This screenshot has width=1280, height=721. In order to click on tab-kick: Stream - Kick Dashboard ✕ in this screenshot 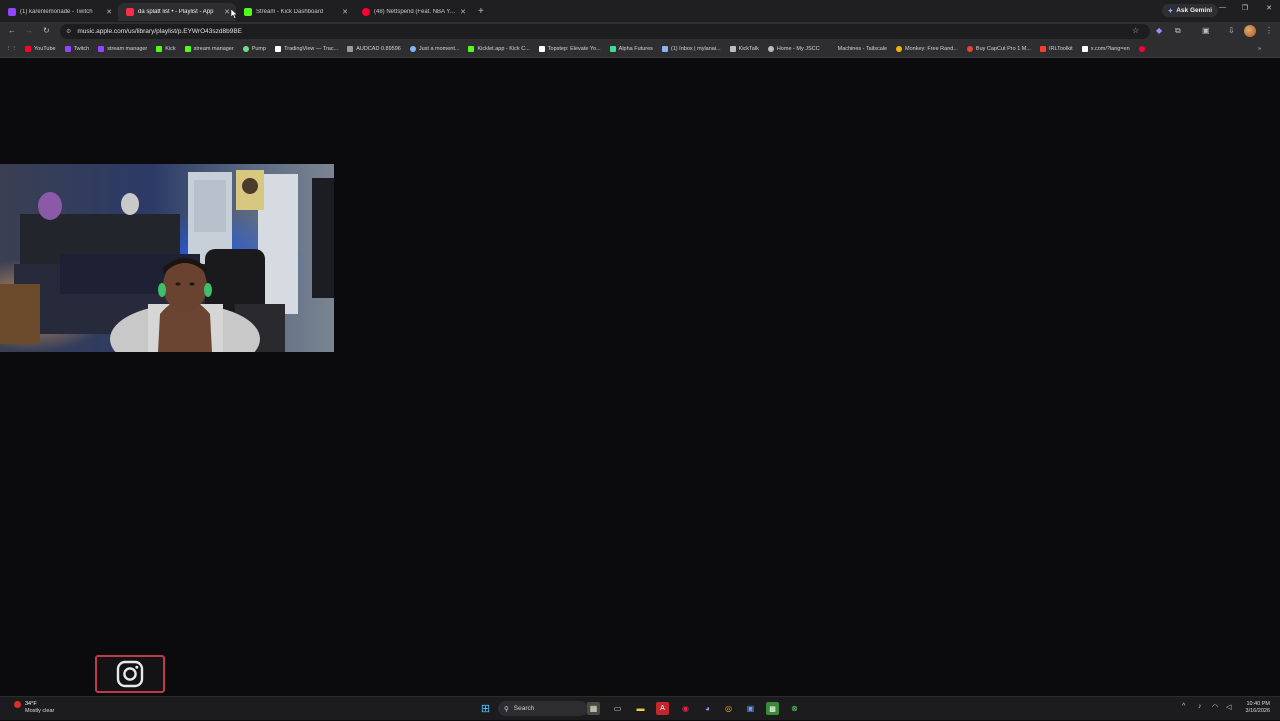, I will do `click(295, 12)`.